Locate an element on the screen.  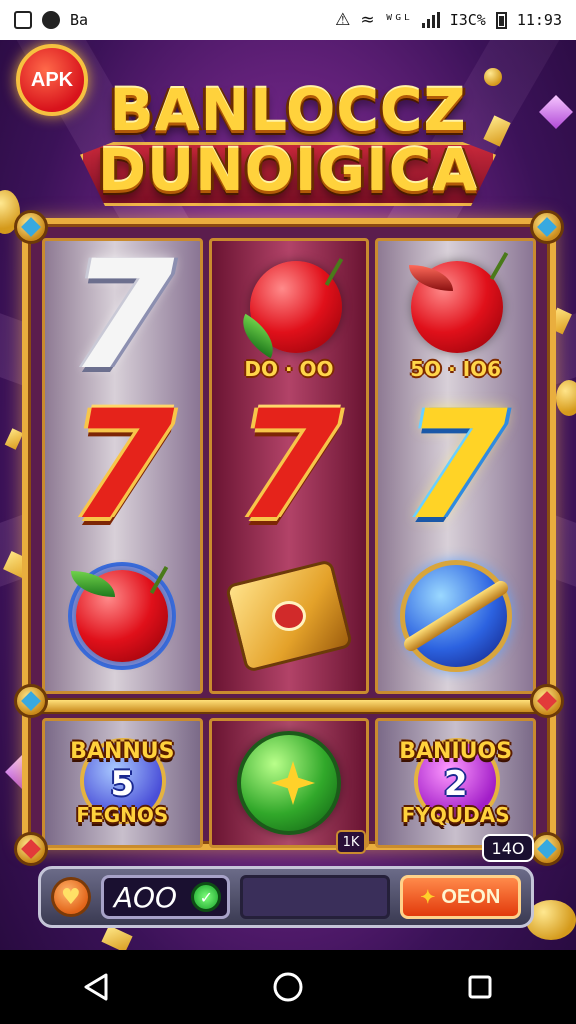
coin-icon is located at coordinates (566, 398).